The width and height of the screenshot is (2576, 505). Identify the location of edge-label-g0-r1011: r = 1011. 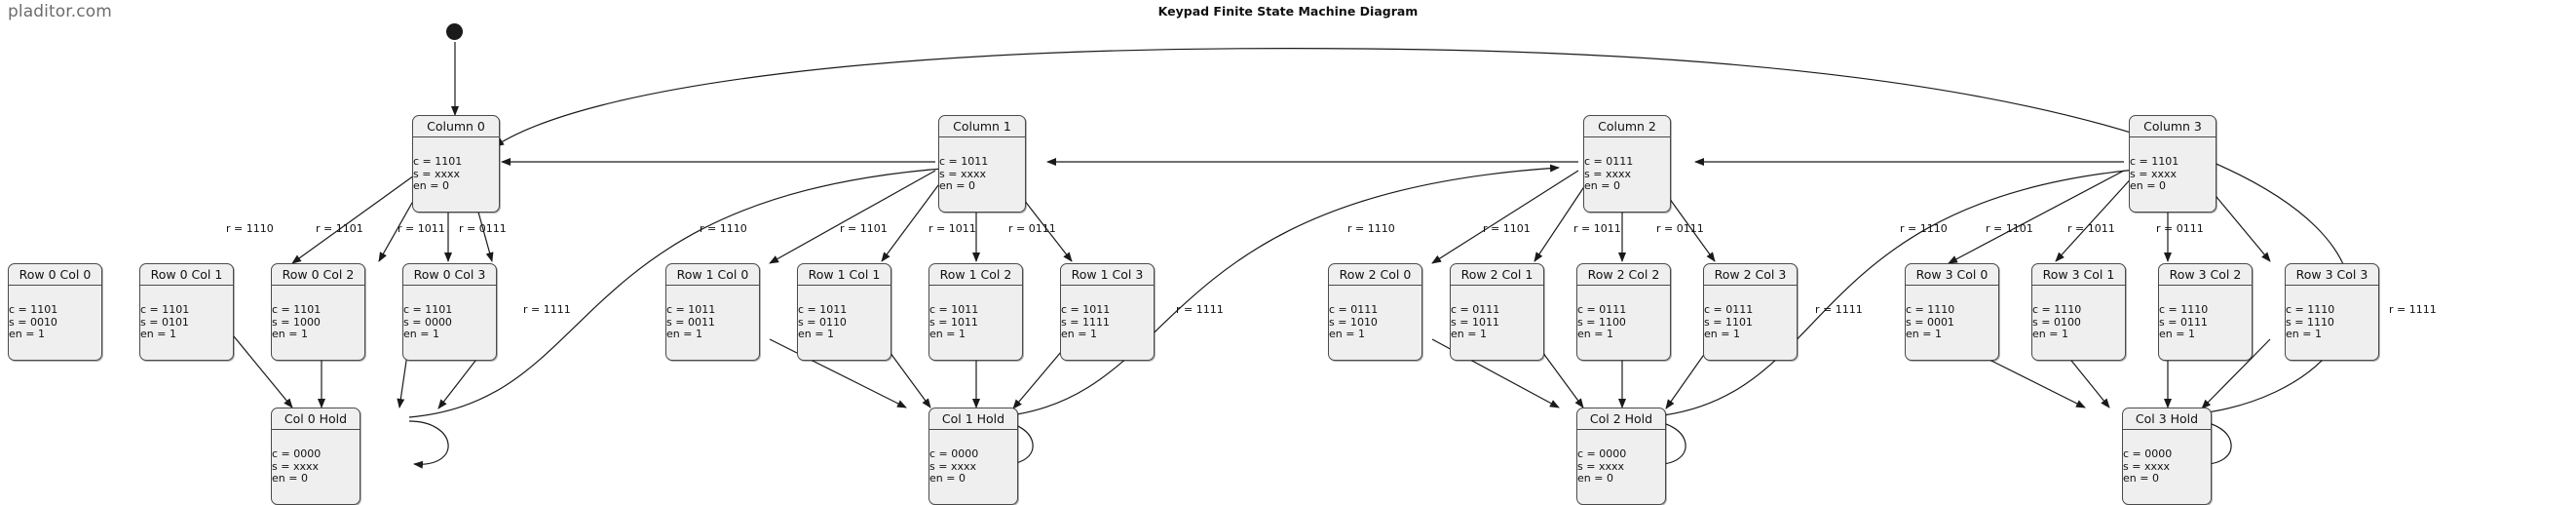
(421, 228).